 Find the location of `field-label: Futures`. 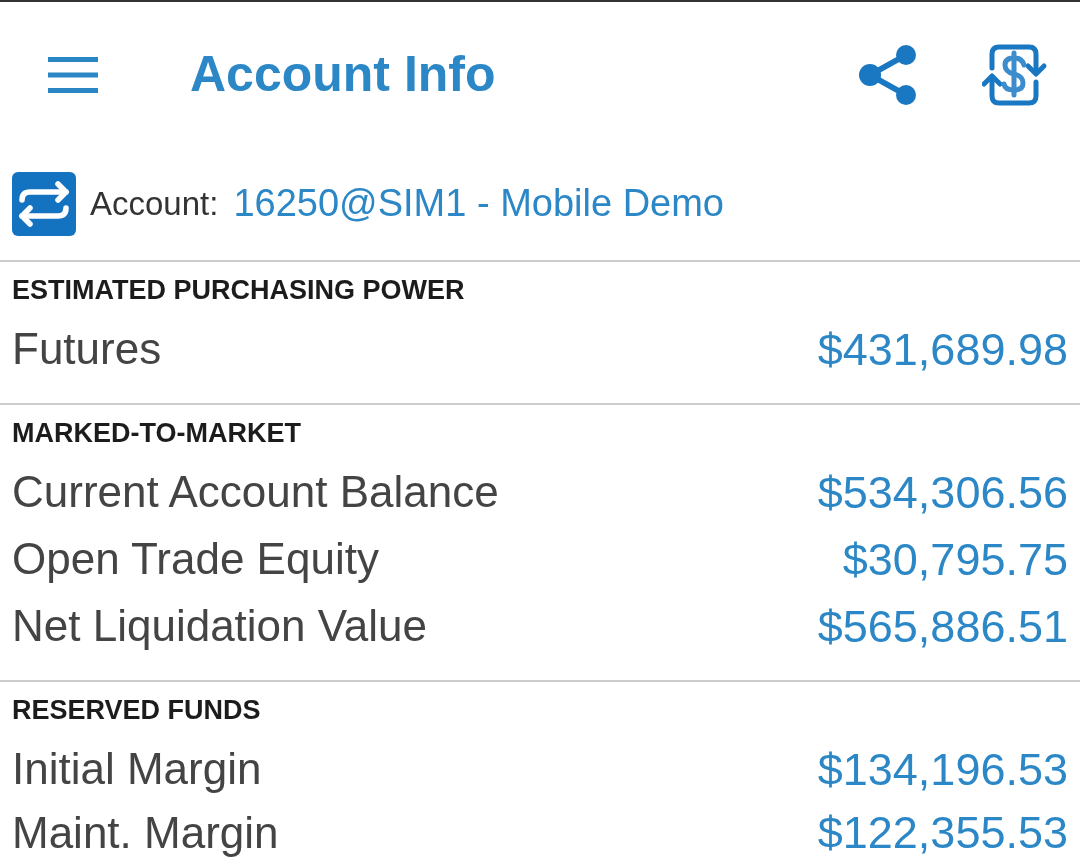

field-label: Futures is located at coordinates (87, 349).